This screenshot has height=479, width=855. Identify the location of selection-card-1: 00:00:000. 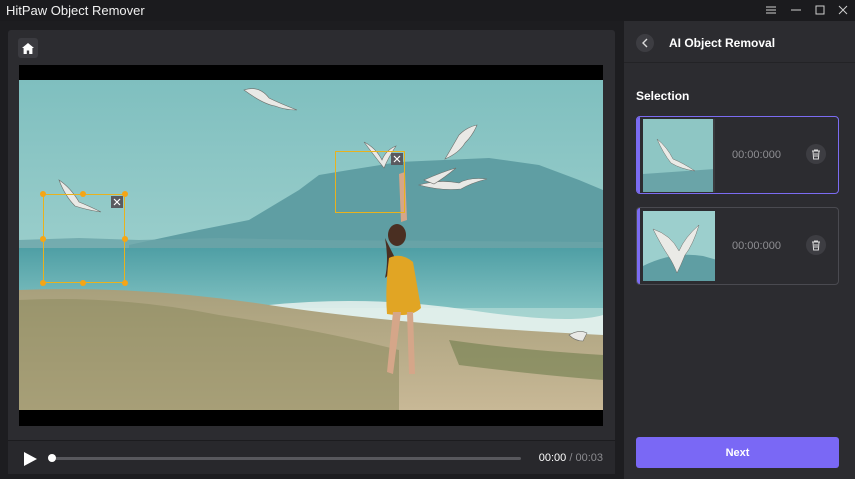
(737, 155).